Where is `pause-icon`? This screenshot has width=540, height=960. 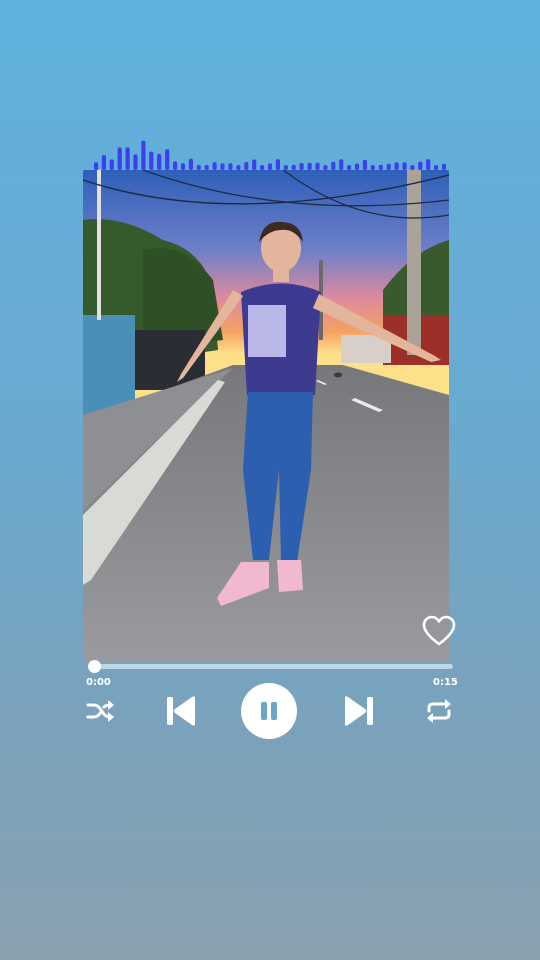 pause-icon is located at coordinates (269, 711).